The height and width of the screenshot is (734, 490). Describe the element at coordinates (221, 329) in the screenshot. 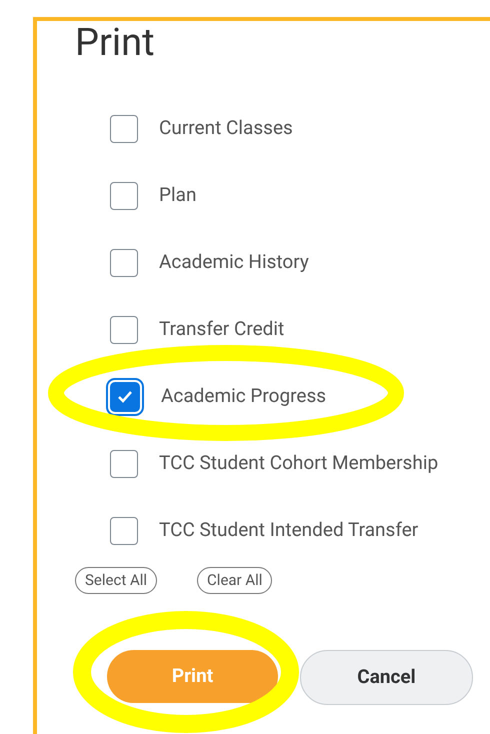

I see `option-label: Transfer Credit` at that location.